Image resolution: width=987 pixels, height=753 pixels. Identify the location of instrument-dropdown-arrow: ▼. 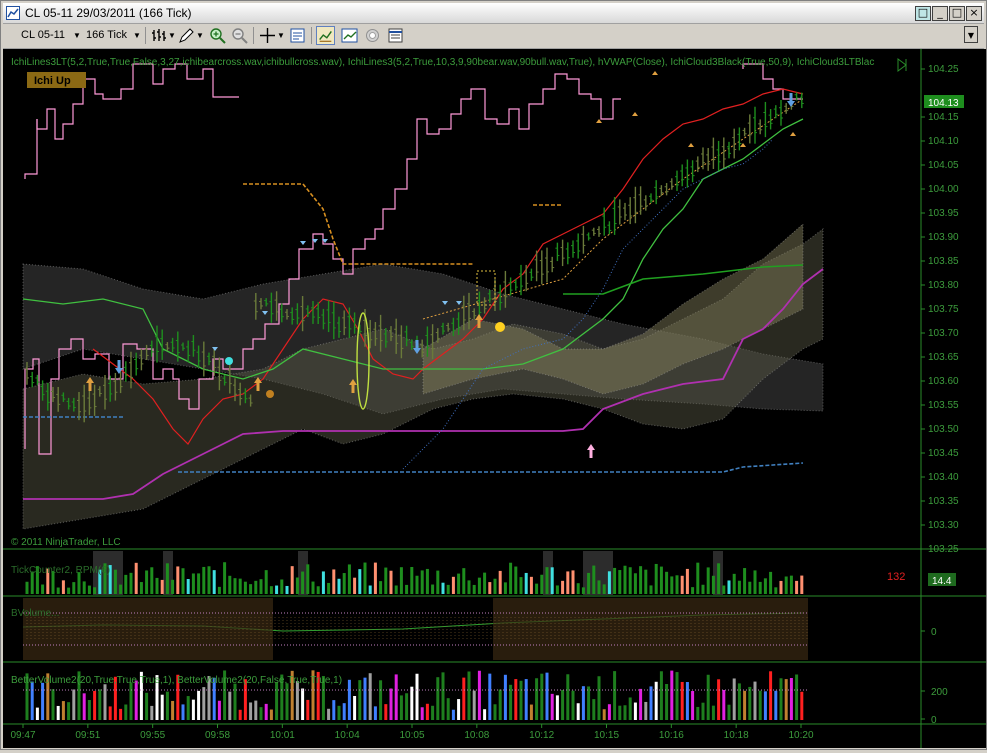
(77, 35).